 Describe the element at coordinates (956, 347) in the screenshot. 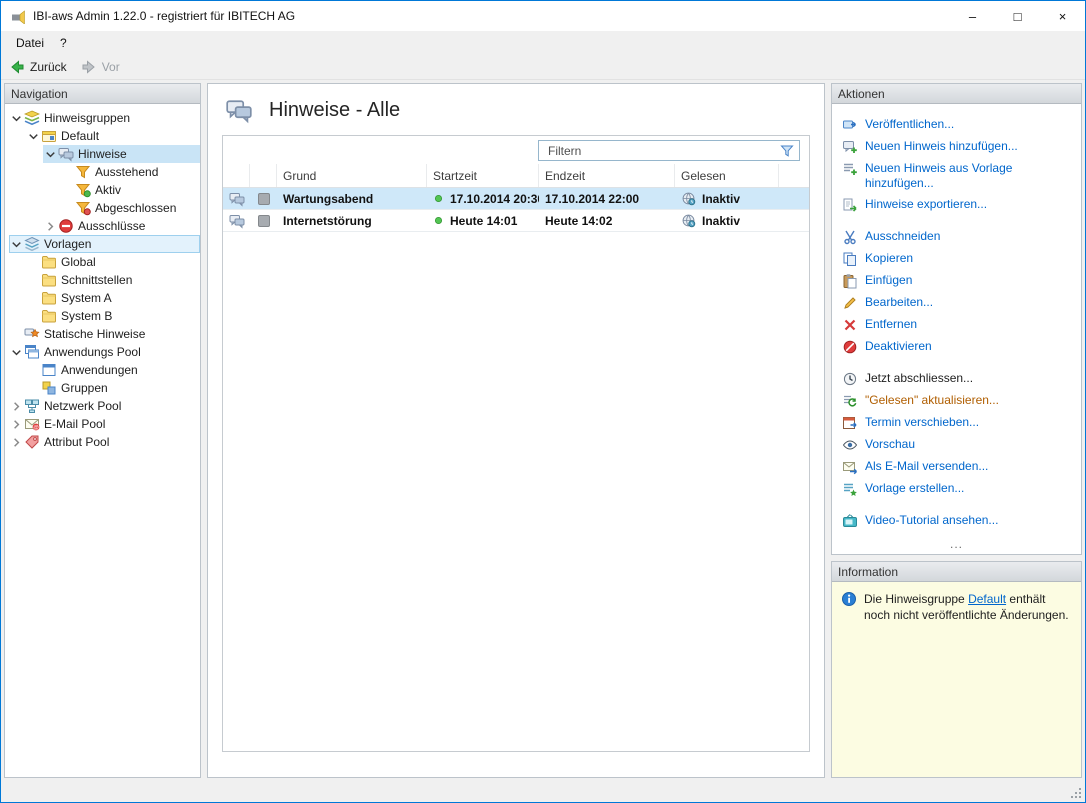

I see `action-deaktivieren: Deaktivieren` at that location.